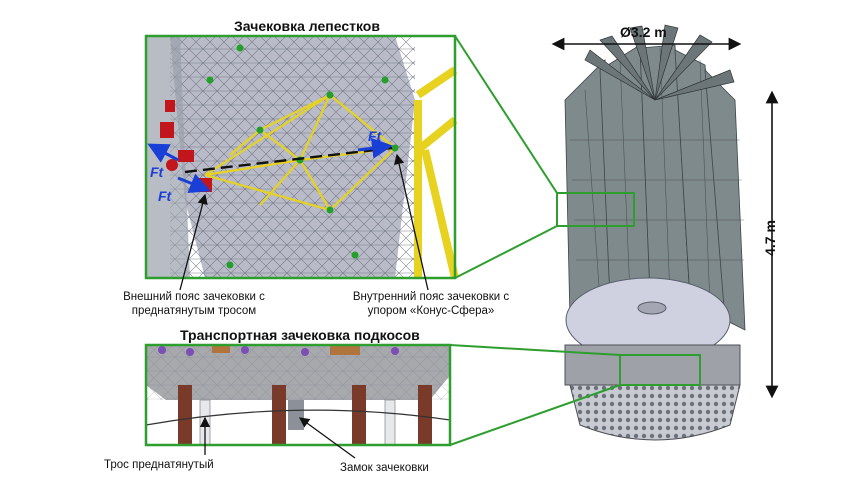  What do you see at coordinates (159, 465) in the screenshot?
I see `cable-caption: Трос преднатянутый` at bounding box center [159, 465].